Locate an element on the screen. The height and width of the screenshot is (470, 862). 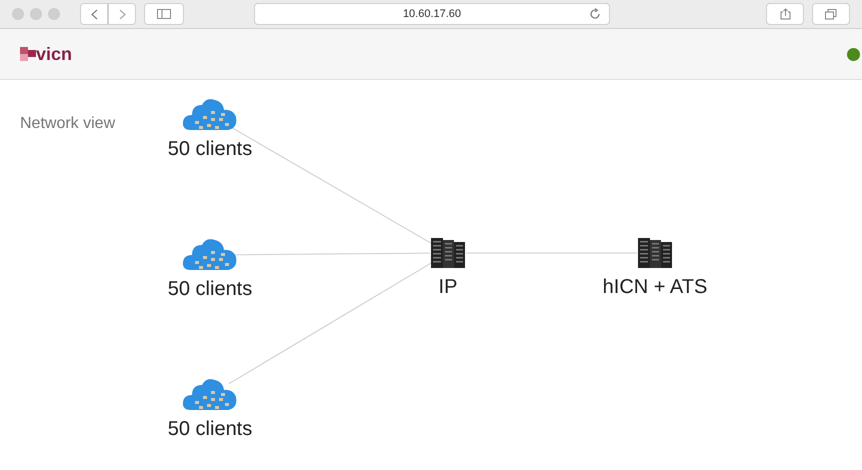
address-field: 10.60.17.60 is located at coordinates (432, 14).